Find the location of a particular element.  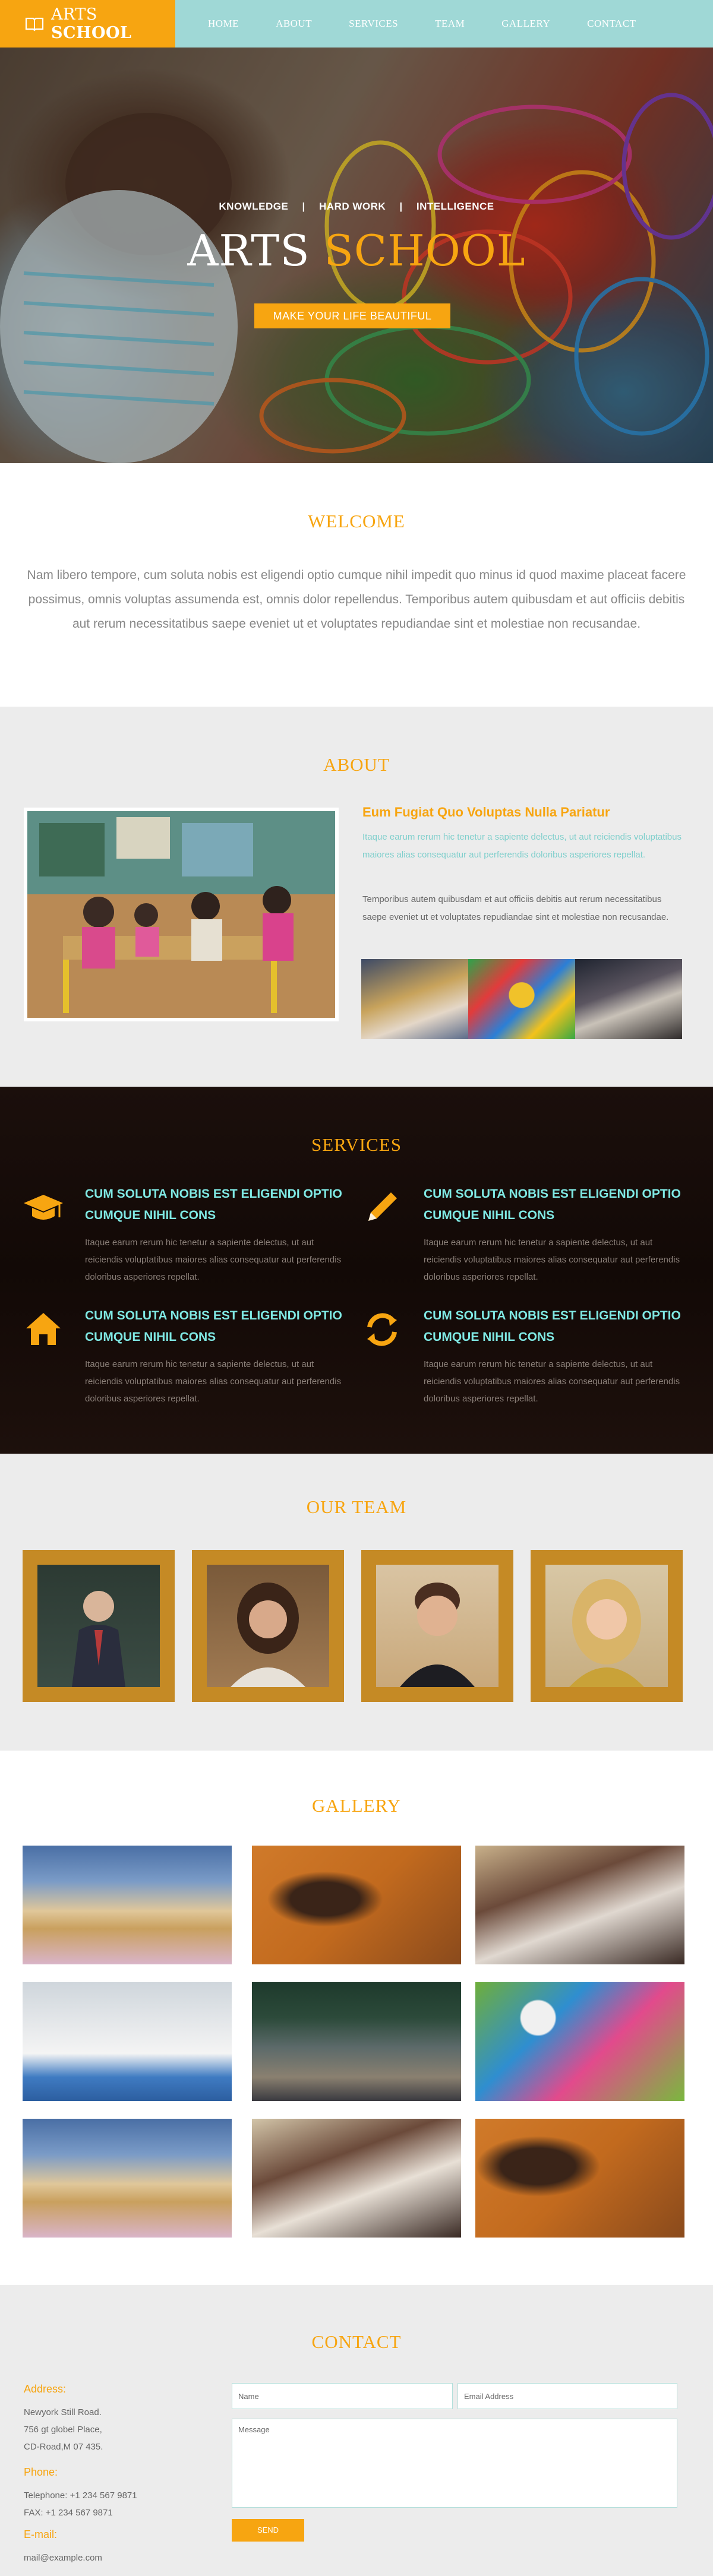

home-icon is located at coordinates (43, 1329).